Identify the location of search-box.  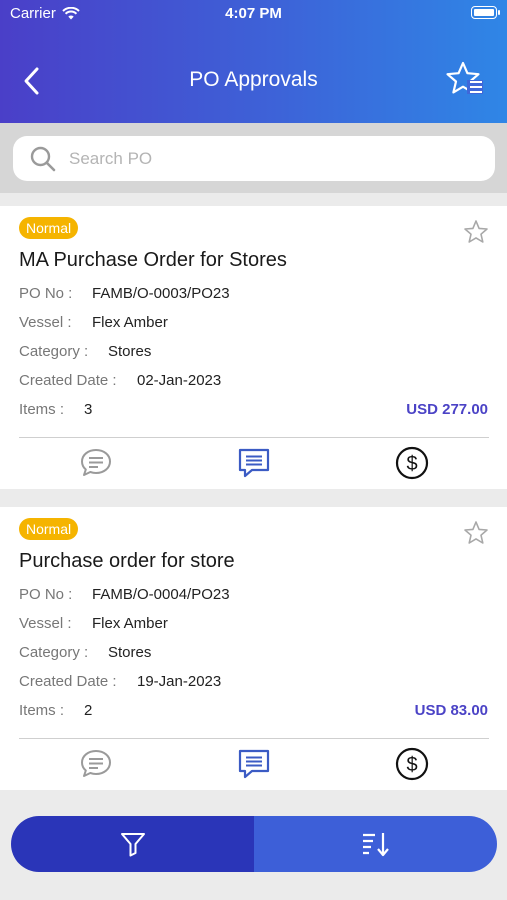
(254, 158).